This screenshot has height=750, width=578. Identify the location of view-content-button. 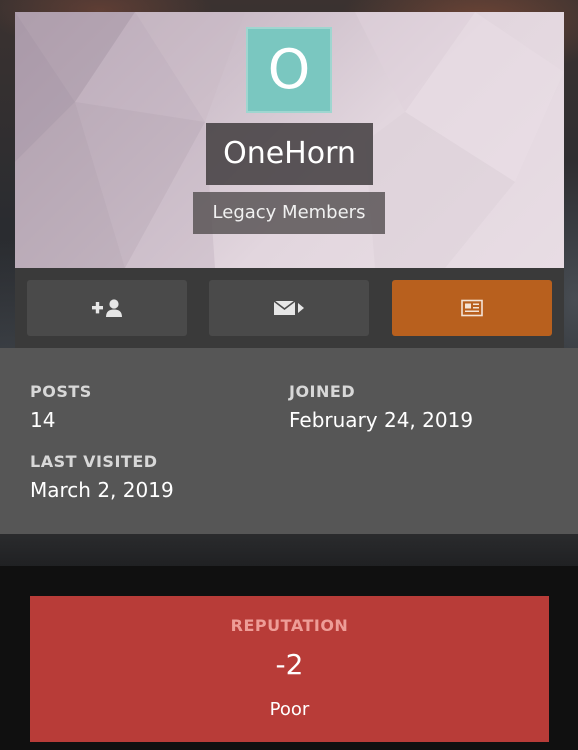
(472, 308).